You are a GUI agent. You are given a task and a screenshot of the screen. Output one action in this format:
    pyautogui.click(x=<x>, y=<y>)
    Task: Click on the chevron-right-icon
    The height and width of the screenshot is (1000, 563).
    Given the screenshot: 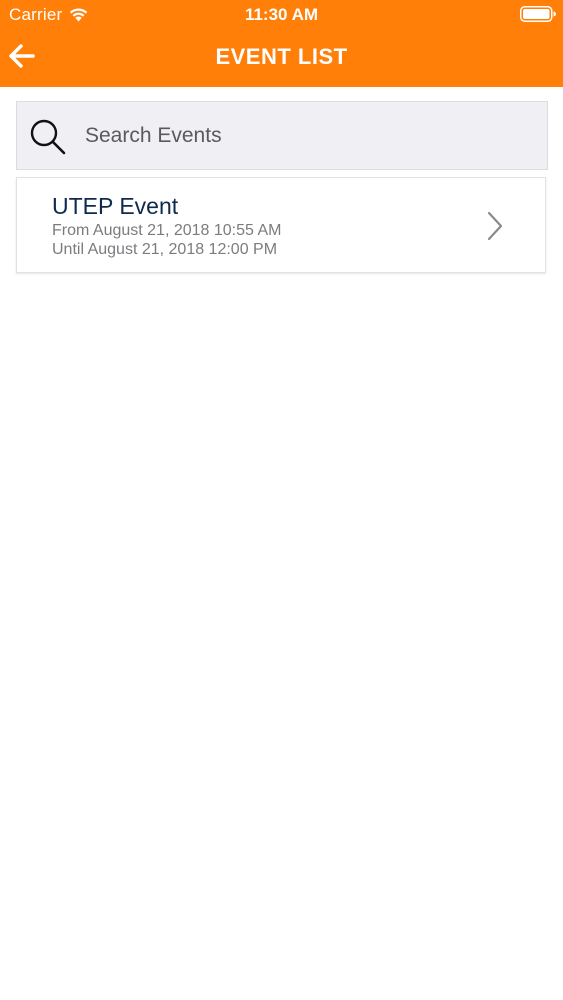 What is the action you would take?
    pyautogui.click(x=495, y=226)
    